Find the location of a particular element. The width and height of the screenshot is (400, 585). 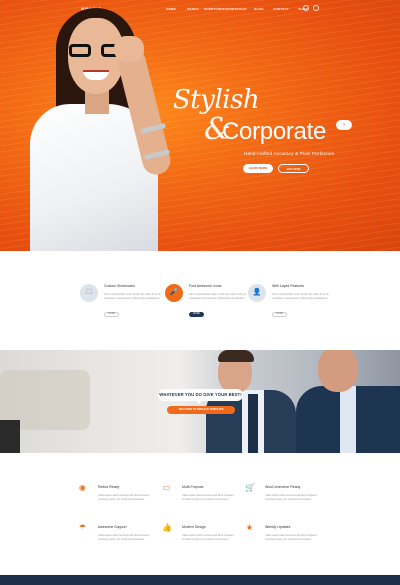

feature-icon-circle: ☐ is located at coordinates (89, 293).